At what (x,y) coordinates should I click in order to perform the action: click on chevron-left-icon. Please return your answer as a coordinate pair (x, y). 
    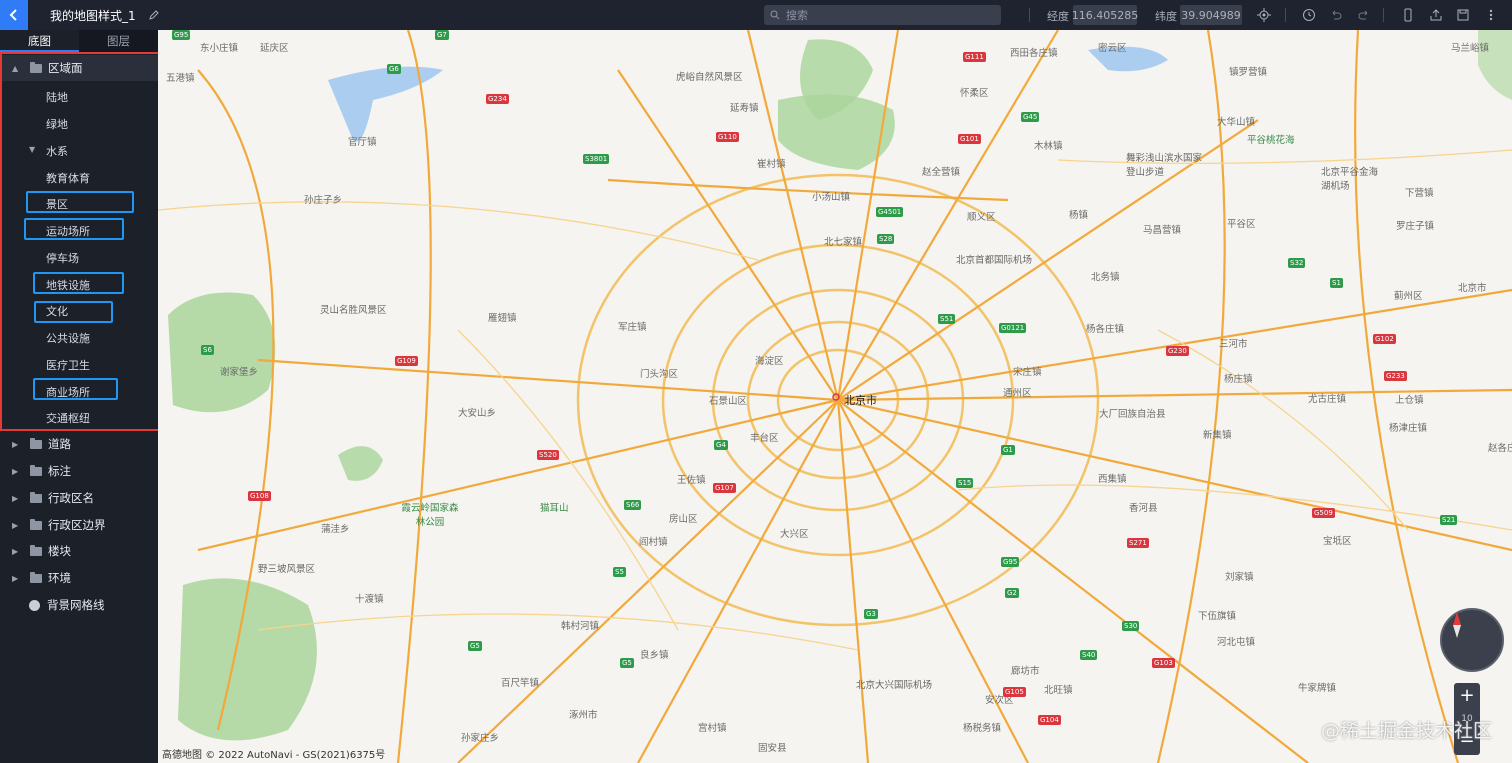
    Looking at the image, I should click on (13, 15).